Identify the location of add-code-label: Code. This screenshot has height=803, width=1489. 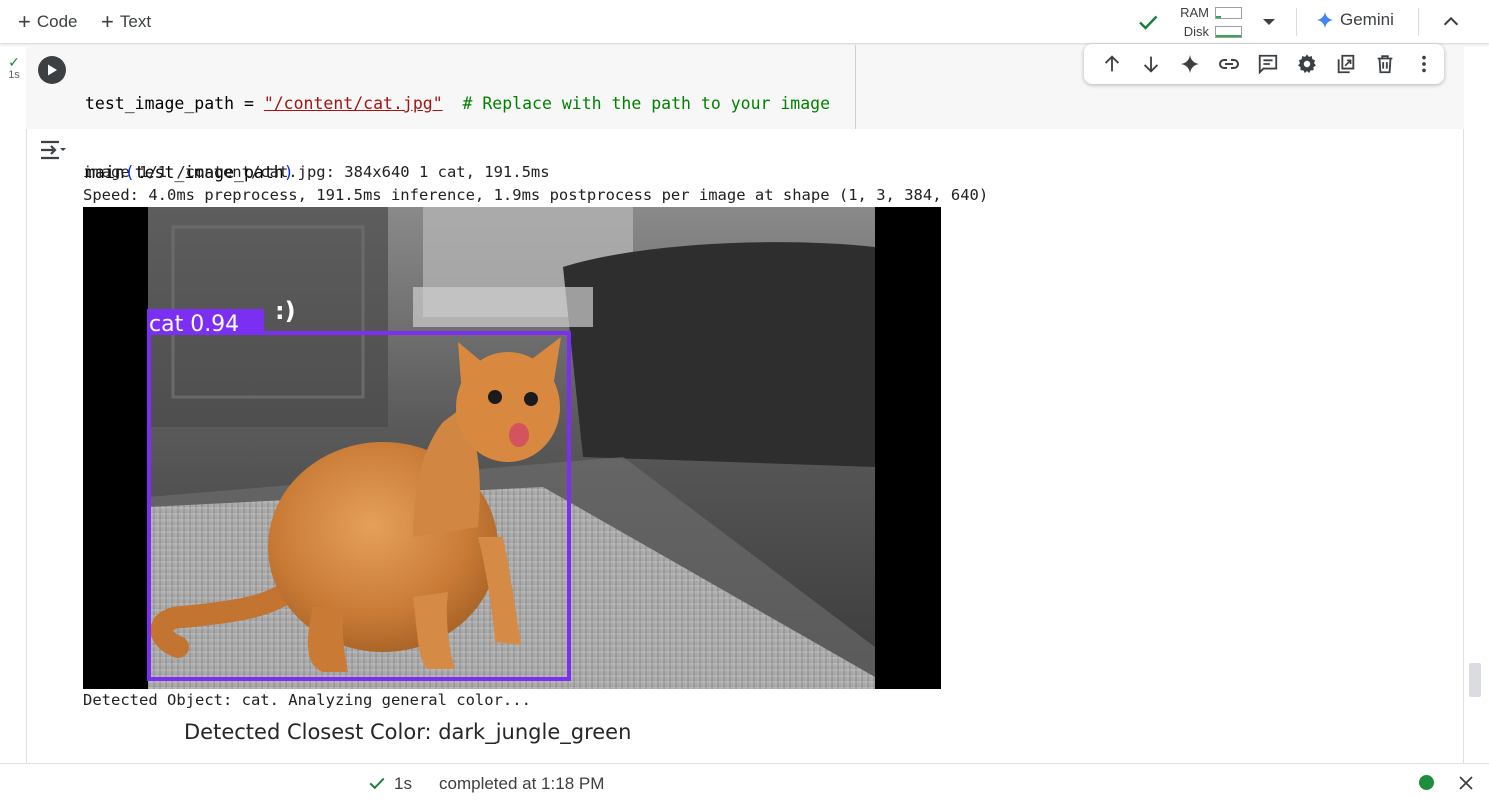
(57, 21).